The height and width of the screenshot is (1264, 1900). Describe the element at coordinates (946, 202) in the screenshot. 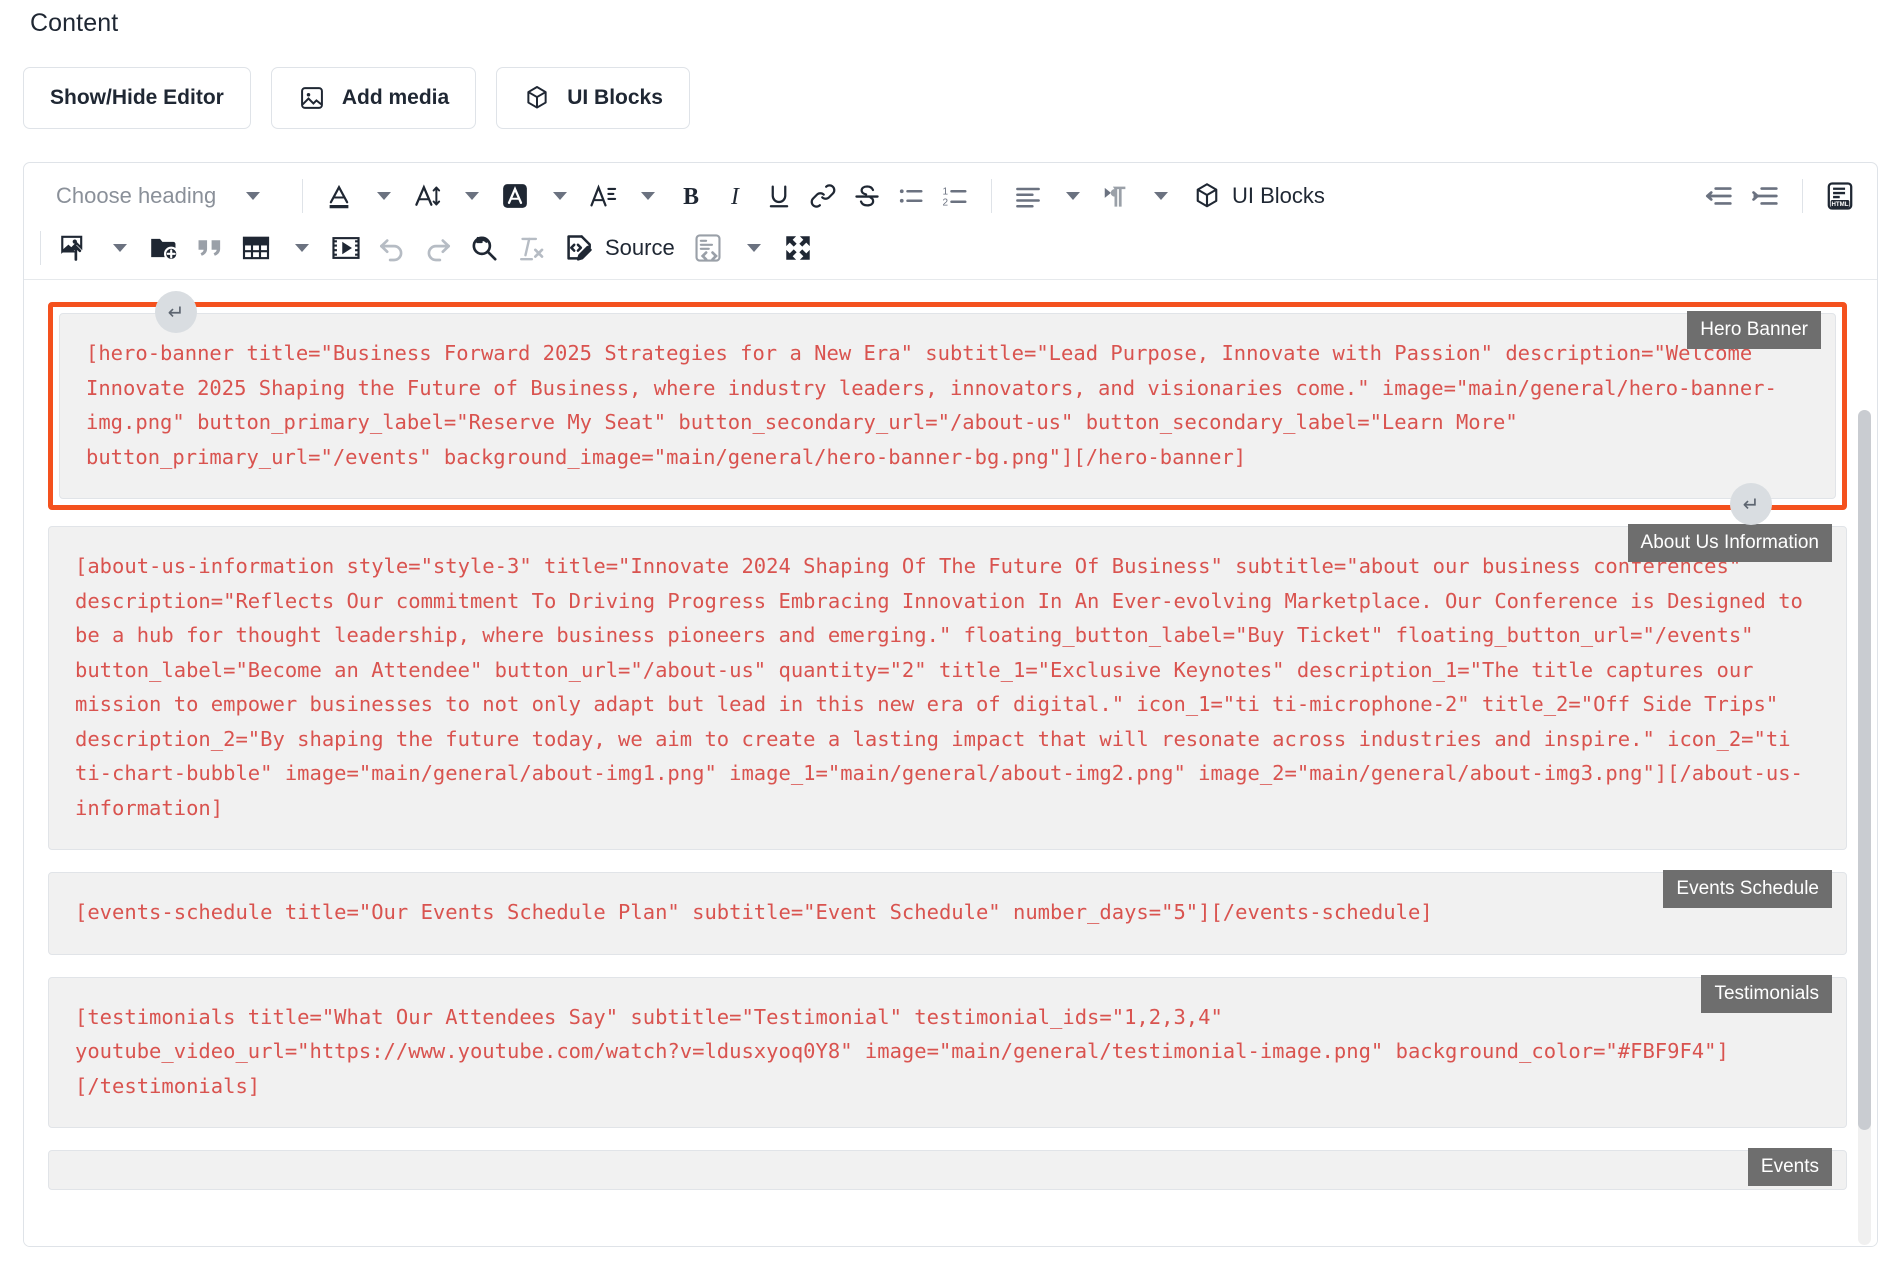

I see `svg-text: 2` at that location.